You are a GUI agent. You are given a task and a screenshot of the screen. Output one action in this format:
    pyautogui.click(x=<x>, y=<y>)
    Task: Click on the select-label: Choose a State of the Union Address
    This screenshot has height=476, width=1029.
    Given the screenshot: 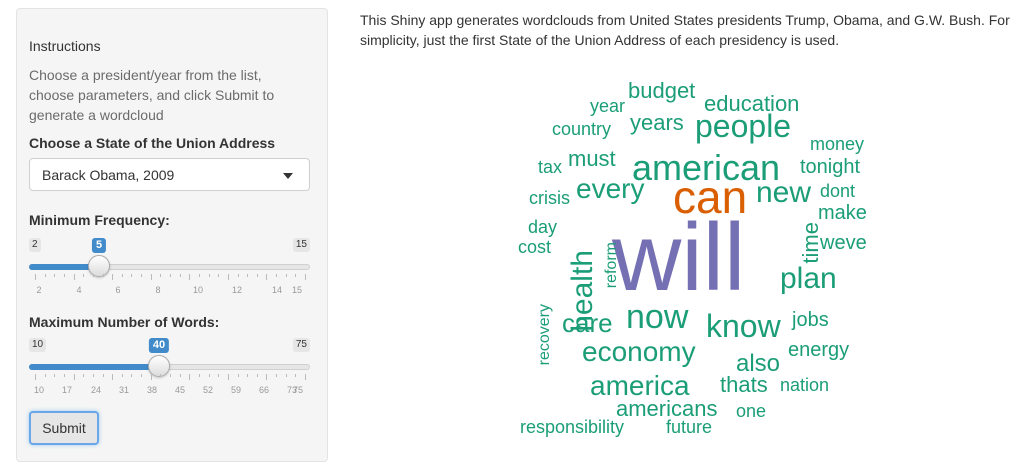 What is the action you would take?
    pyautogui.click(x=152, y=143)
    